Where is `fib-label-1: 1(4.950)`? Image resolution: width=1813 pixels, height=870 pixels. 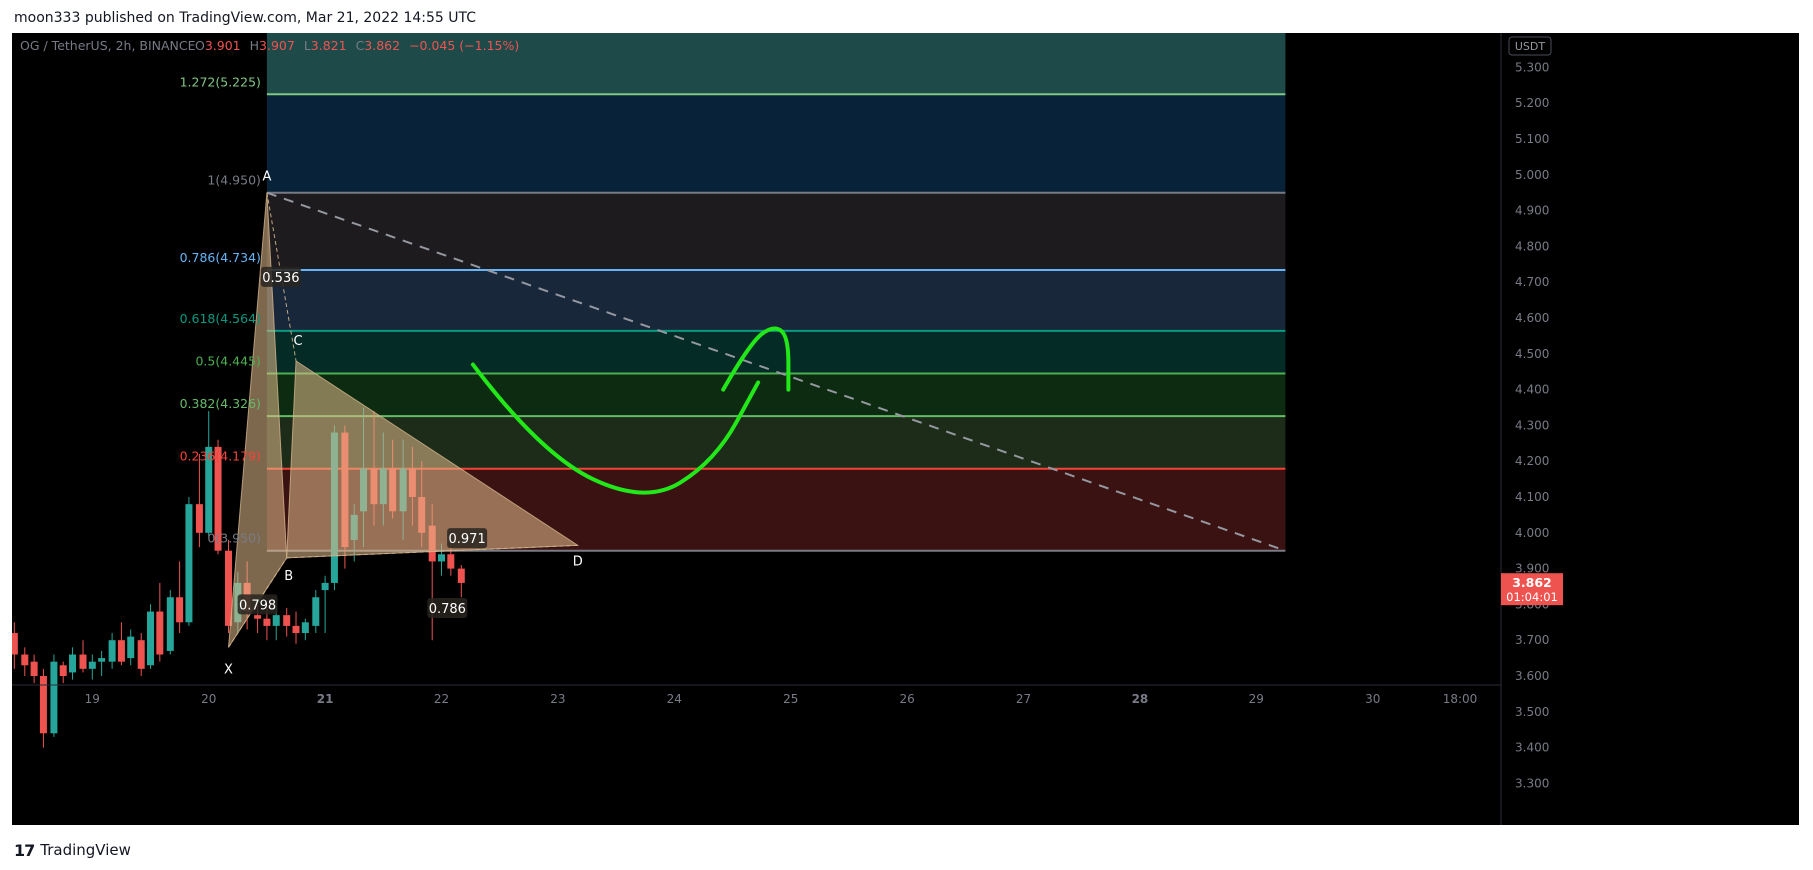
fib-label-1: 1(4.950) is located at coordinates (234, 180).